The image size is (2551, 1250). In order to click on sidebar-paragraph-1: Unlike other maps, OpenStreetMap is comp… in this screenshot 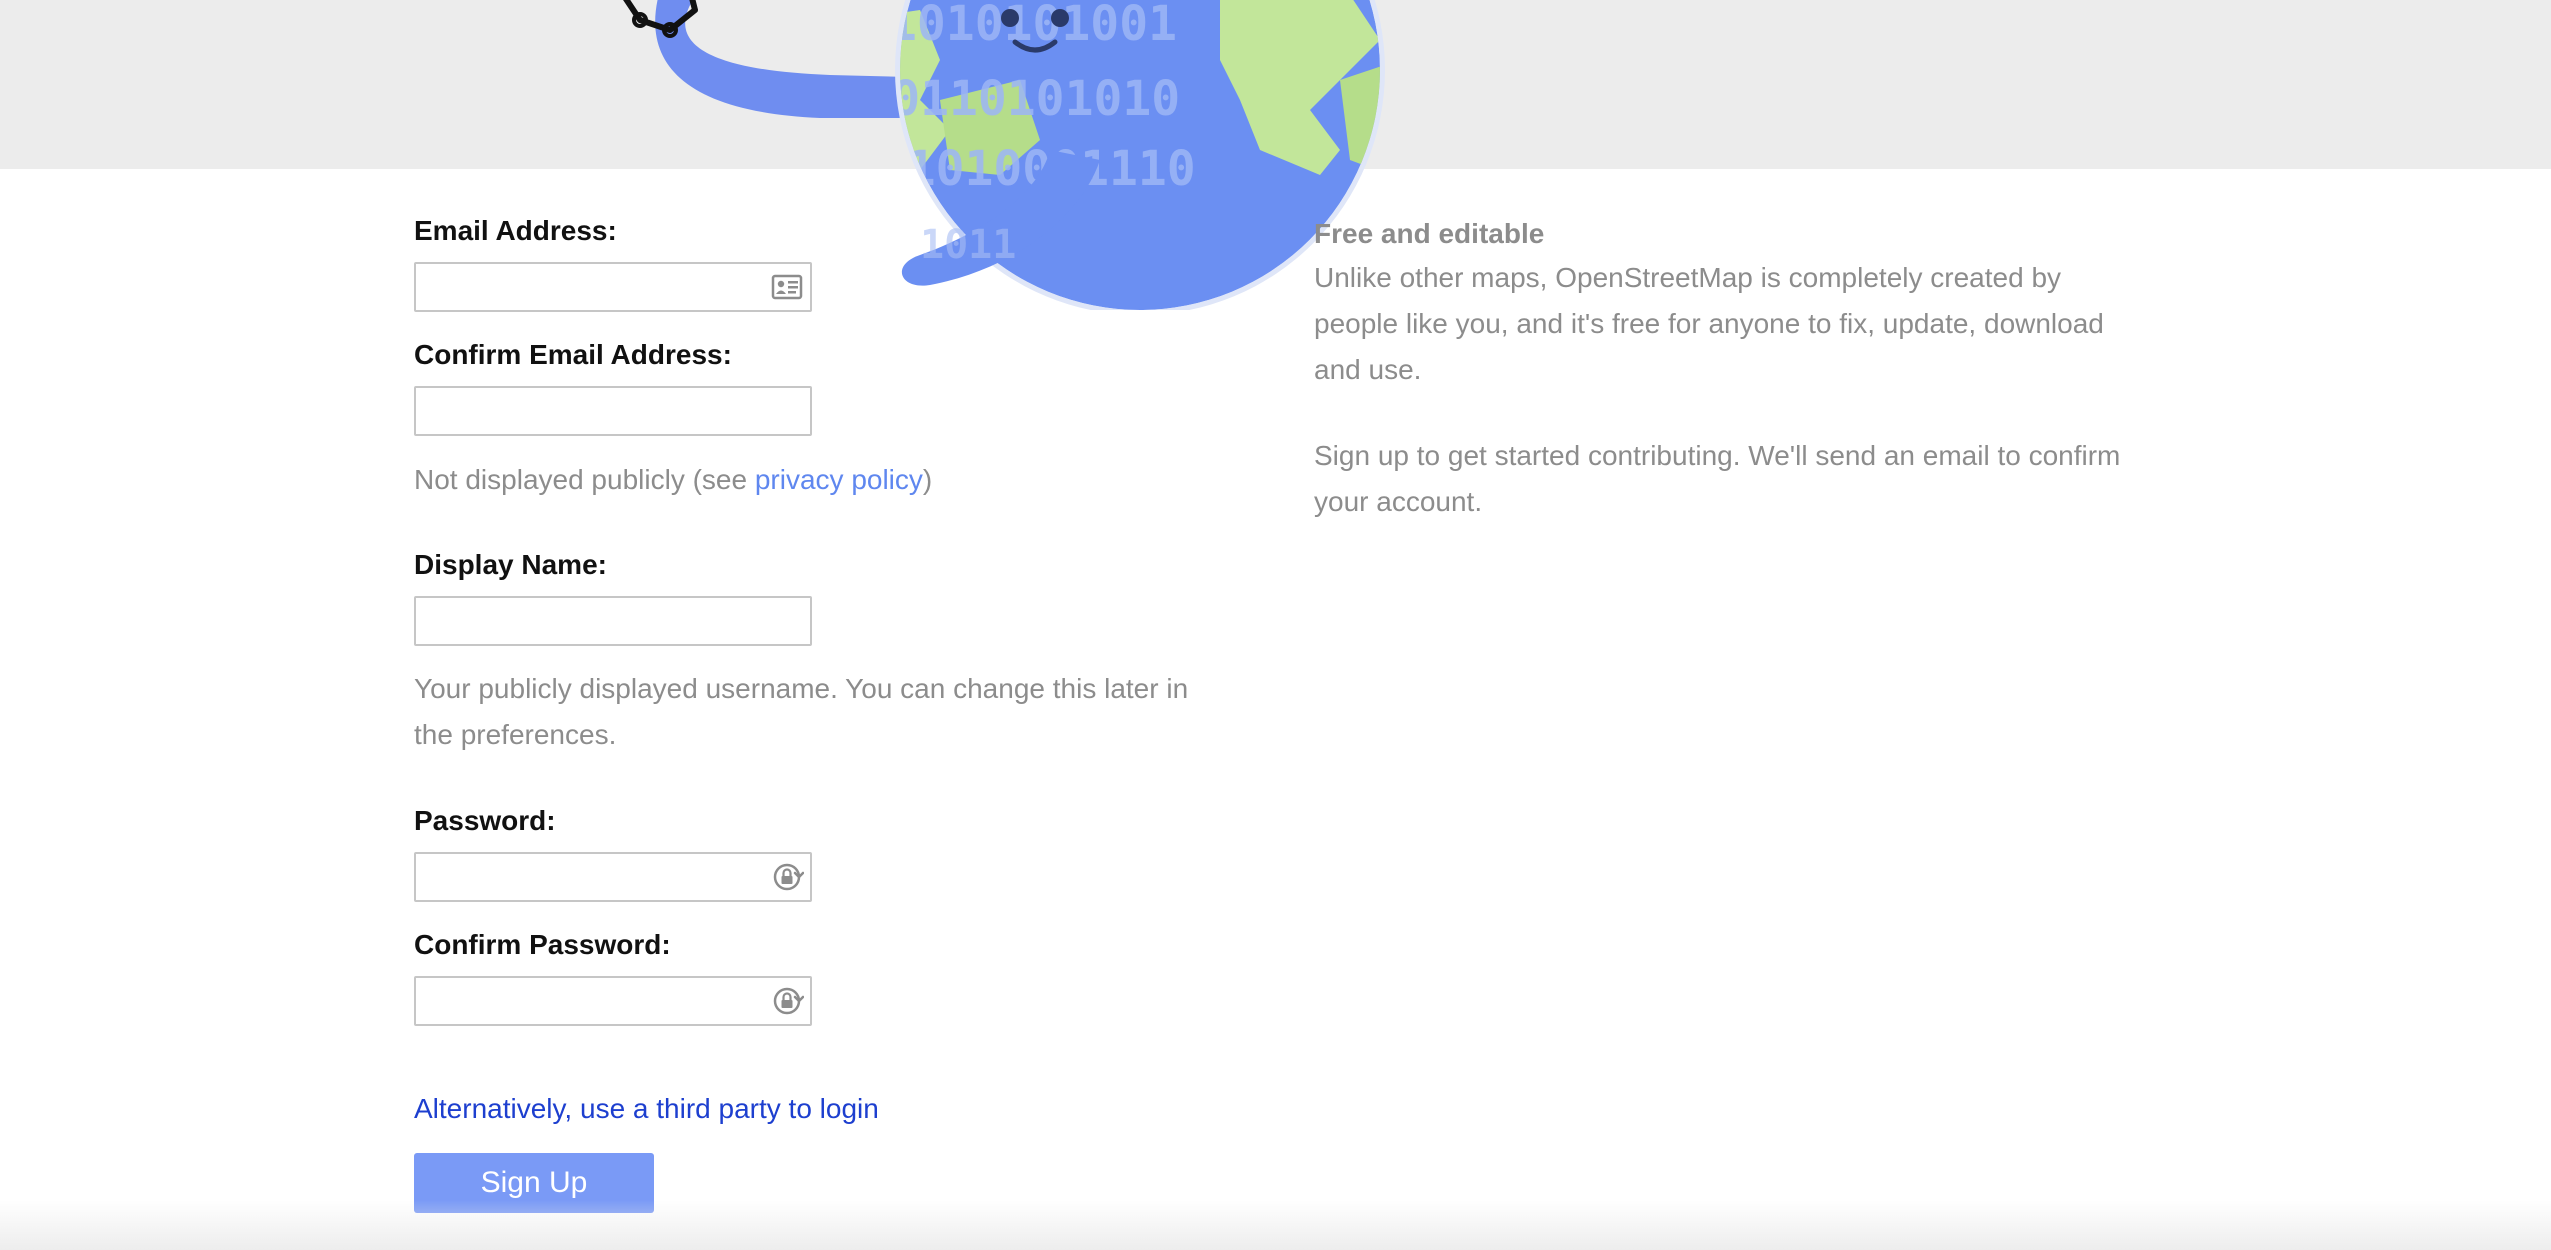, I will do `click(1709, 323)`.